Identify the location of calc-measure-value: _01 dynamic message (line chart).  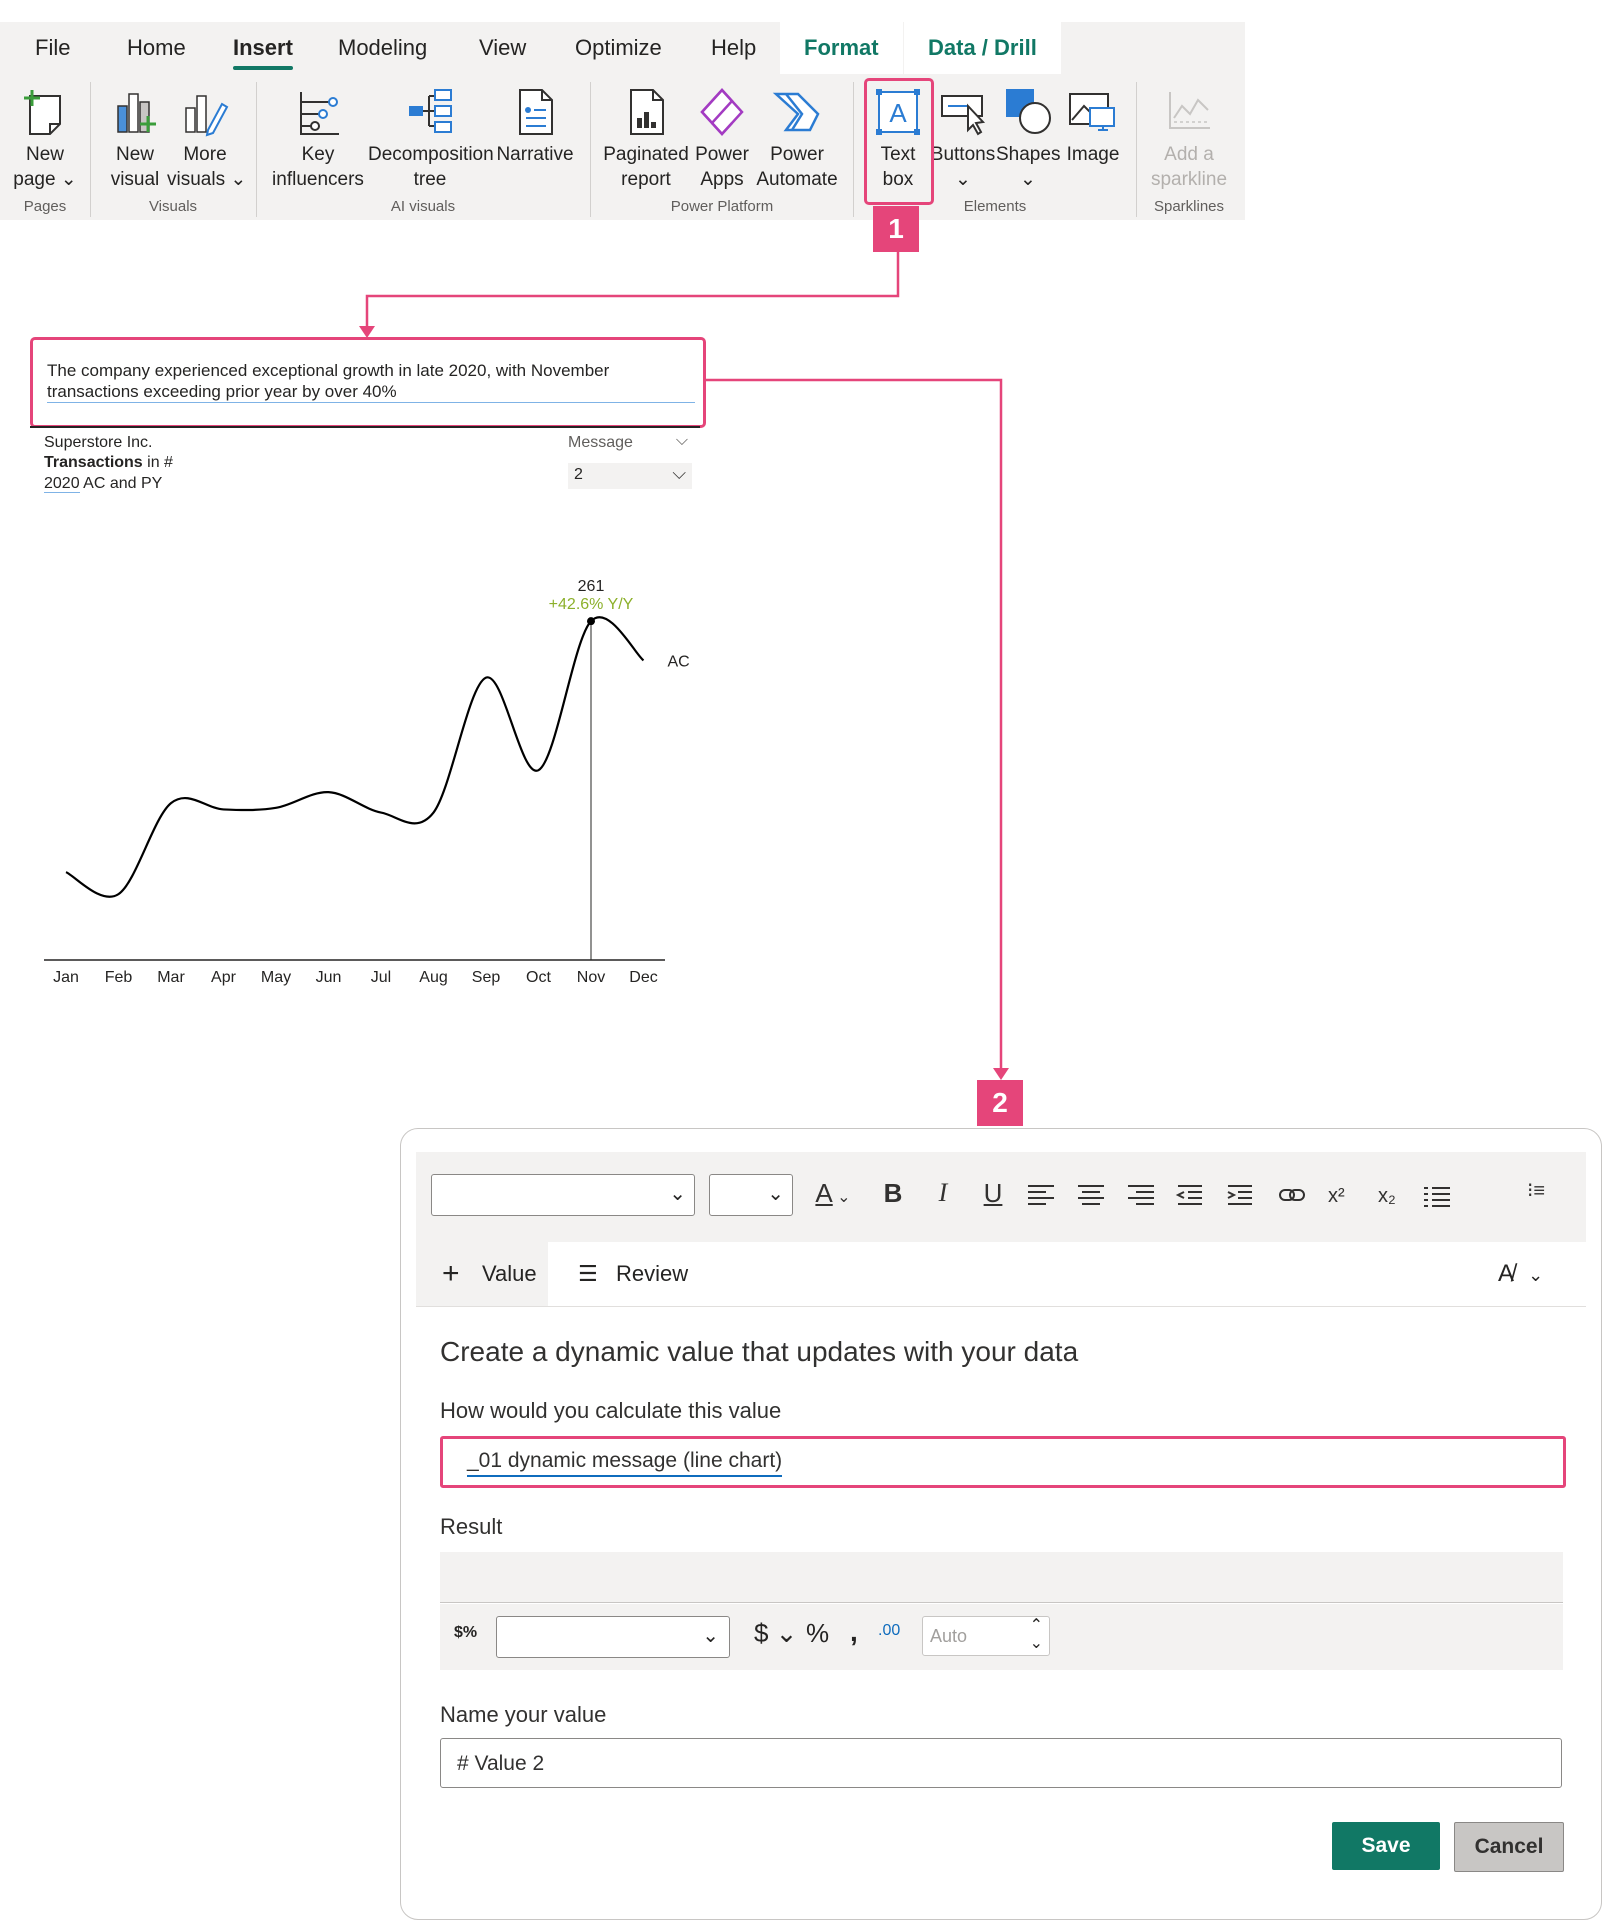
(625, 1463).